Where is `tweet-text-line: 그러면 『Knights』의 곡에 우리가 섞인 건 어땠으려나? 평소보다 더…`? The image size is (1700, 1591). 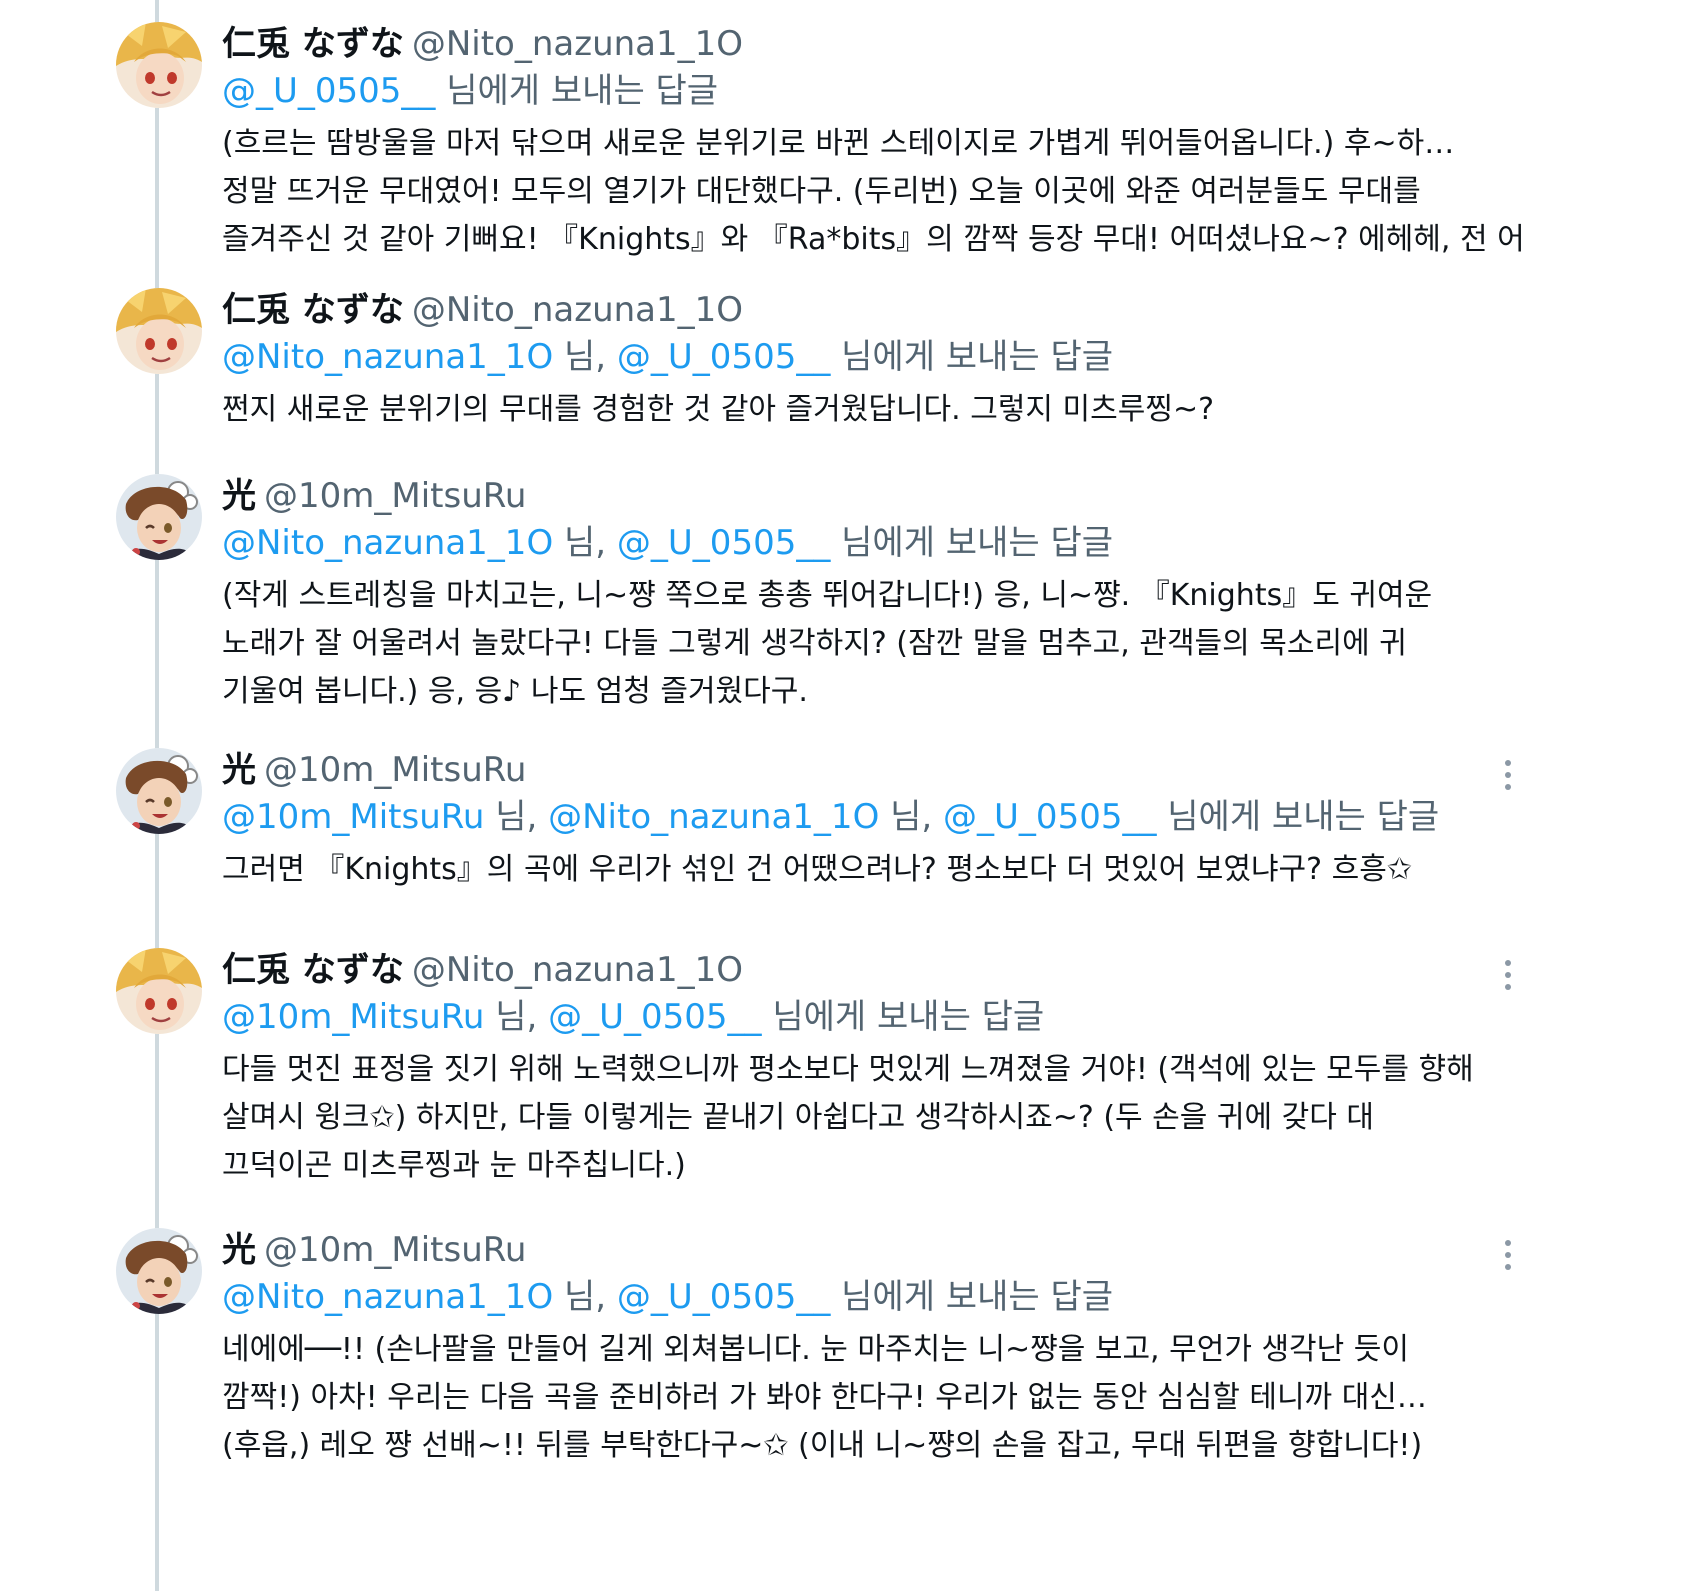
tweet-text-line: 그러면 『Knights』의 곡에 우리가 섞인 건 어땠으려나? 평소보다 더… is located at coordinates (817, 869).